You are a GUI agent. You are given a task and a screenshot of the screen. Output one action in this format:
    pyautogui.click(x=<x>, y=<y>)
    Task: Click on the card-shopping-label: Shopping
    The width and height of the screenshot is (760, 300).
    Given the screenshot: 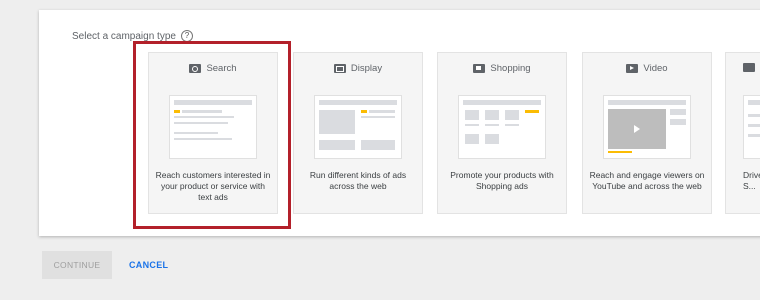 What is the action you would take?
    pyautogui.click(x=510, y=68)
    